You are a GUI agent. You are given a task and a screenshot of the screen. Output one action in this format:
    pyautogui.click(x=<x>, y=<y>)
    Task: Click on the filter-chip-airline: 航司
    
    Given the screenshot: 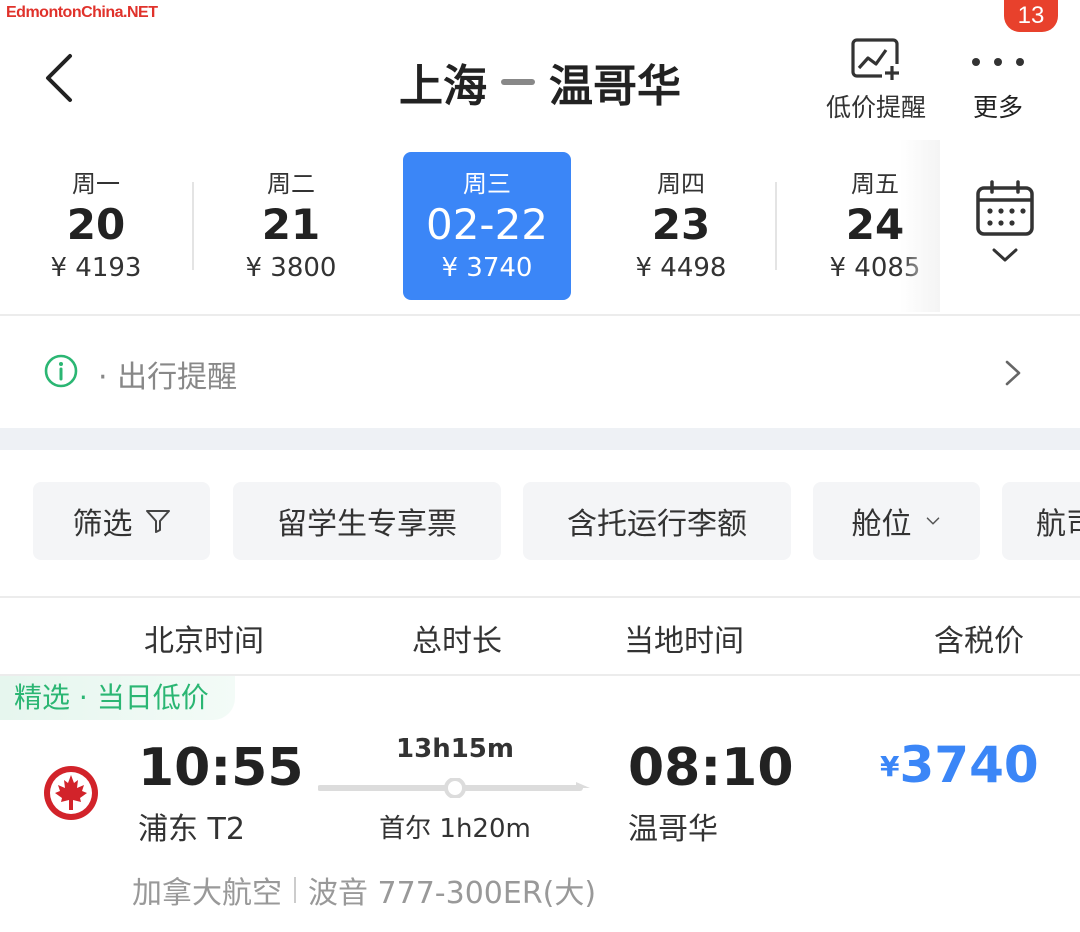 What is the action you would take?
    pyautogui.click(x=1041, y=521)
    